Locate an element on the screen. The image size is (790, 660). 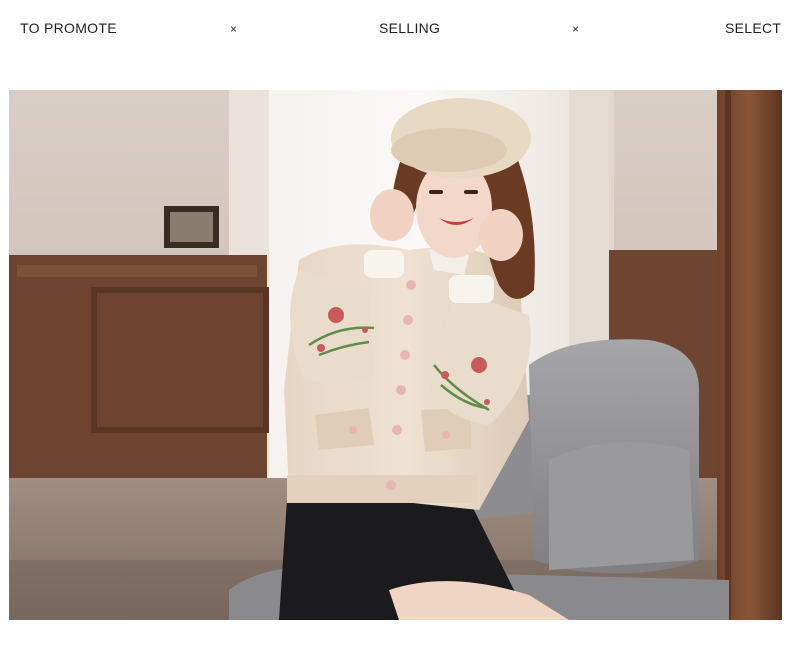
selling-label: SELLING is located at coordinates (410, 28).